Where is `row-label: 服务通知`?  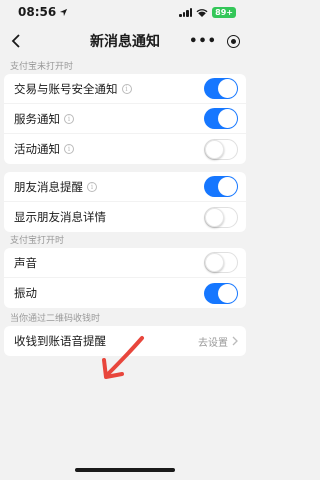 row-label: 服务通知 is located at coordinates (37, 118).